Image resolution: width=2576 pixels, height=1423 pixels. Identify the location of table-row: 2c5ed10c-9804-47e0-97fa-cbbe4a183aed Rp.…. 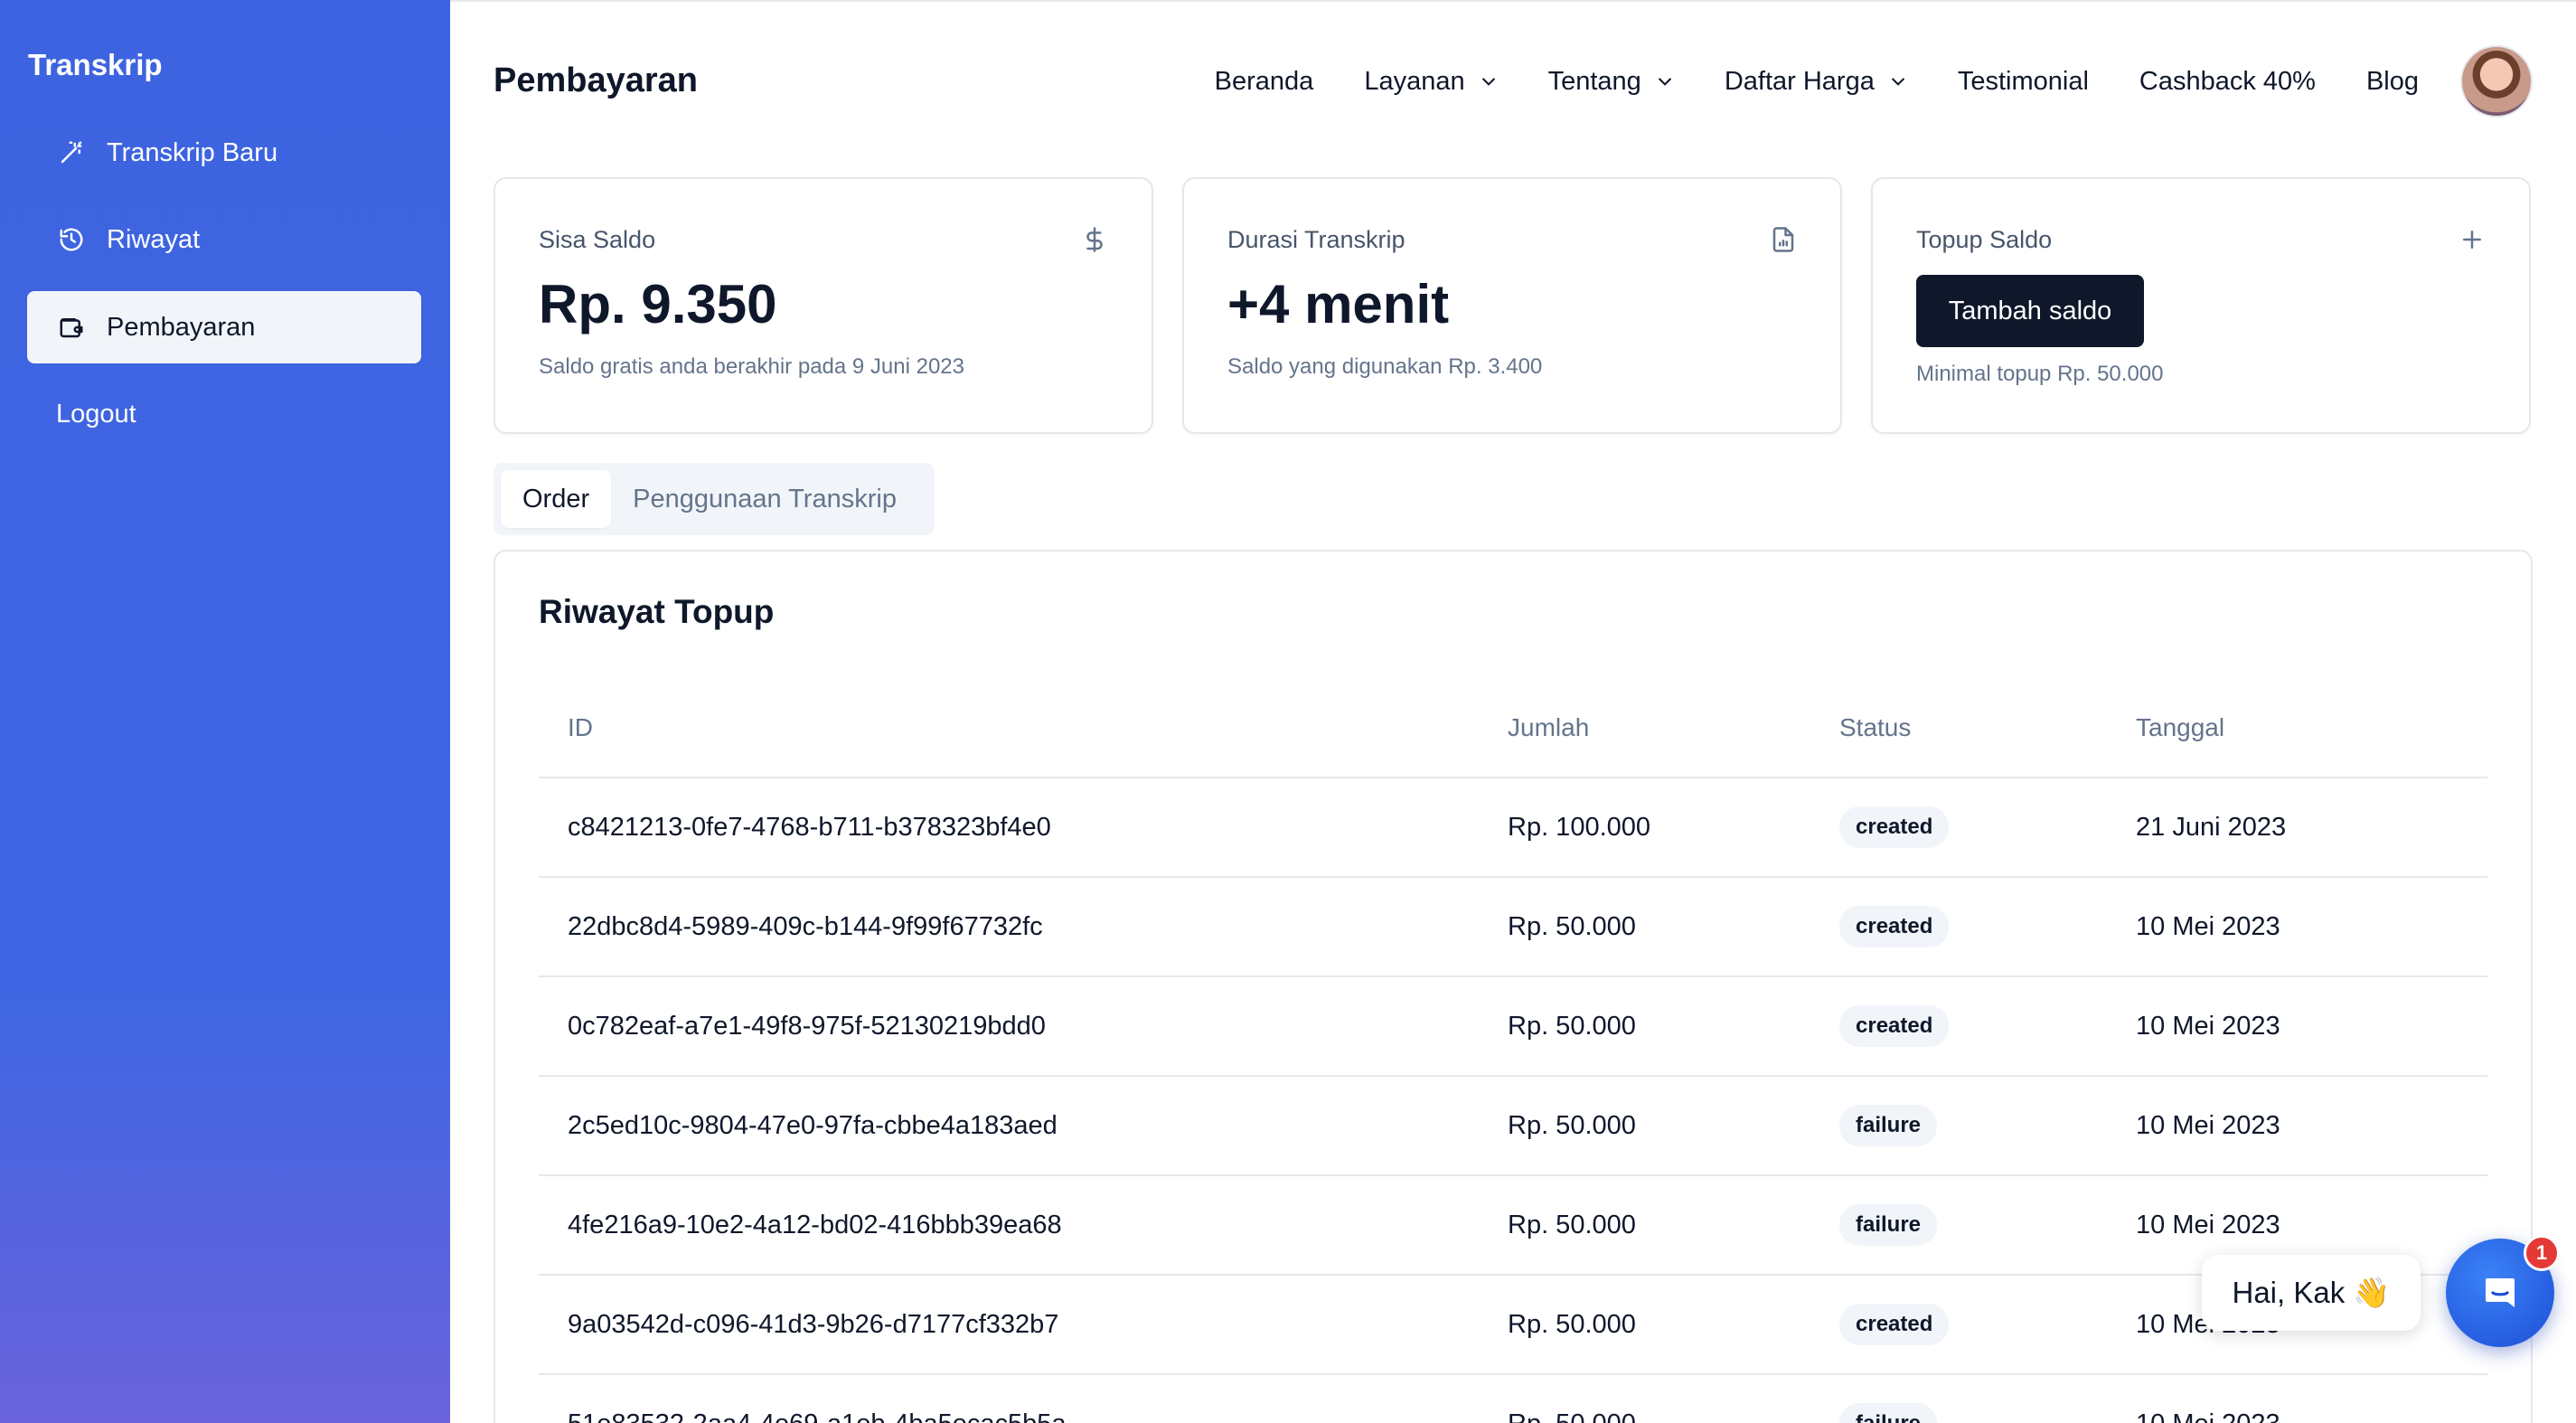
(1513, 1126).